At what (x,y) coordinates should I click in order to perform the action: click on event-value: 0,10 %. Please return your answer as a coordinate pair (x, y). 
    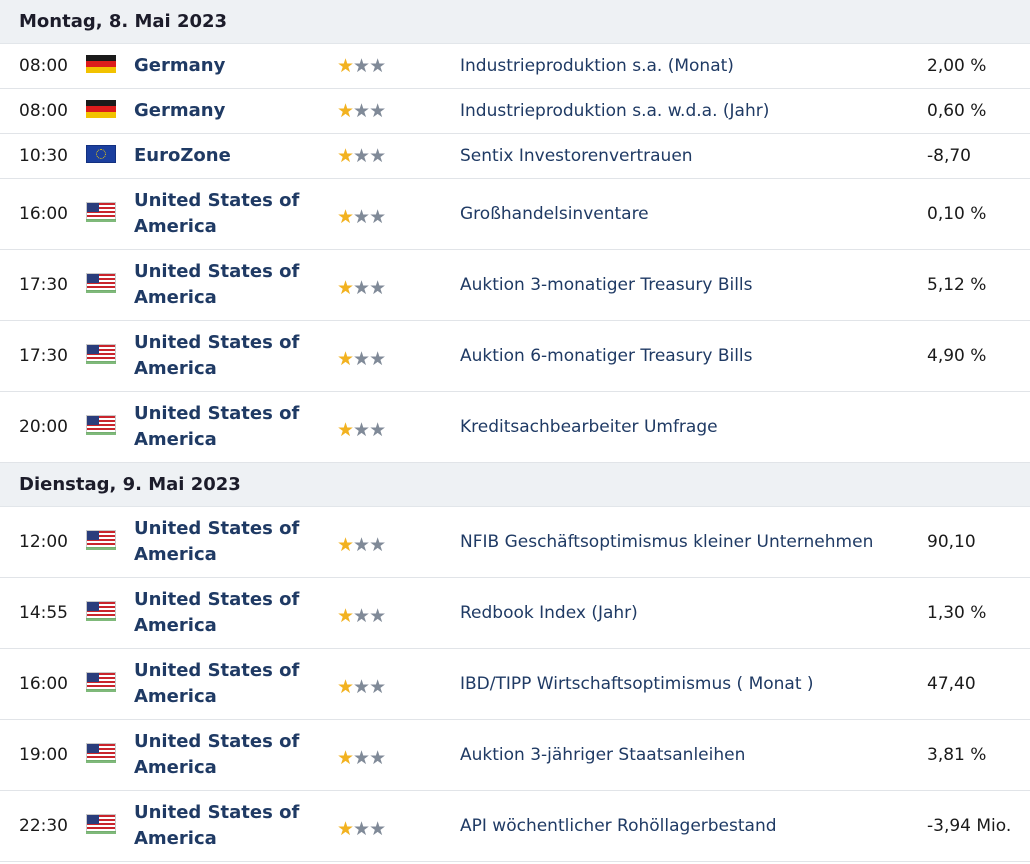
    Looking at the image, I should click on (957, 214).